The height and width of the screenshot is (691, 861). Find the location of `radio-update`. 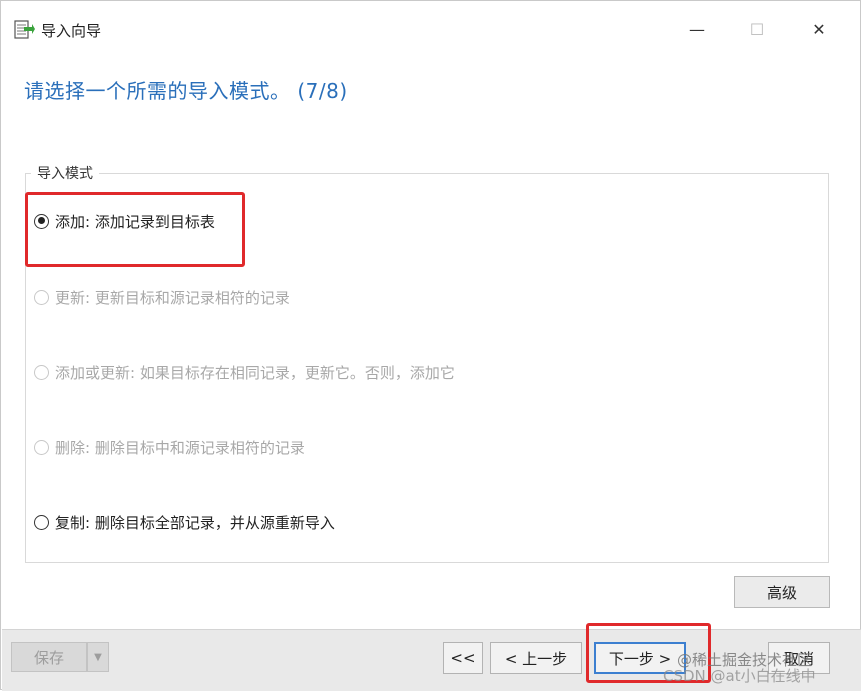

radio-update is located at coordinates (41, 297).